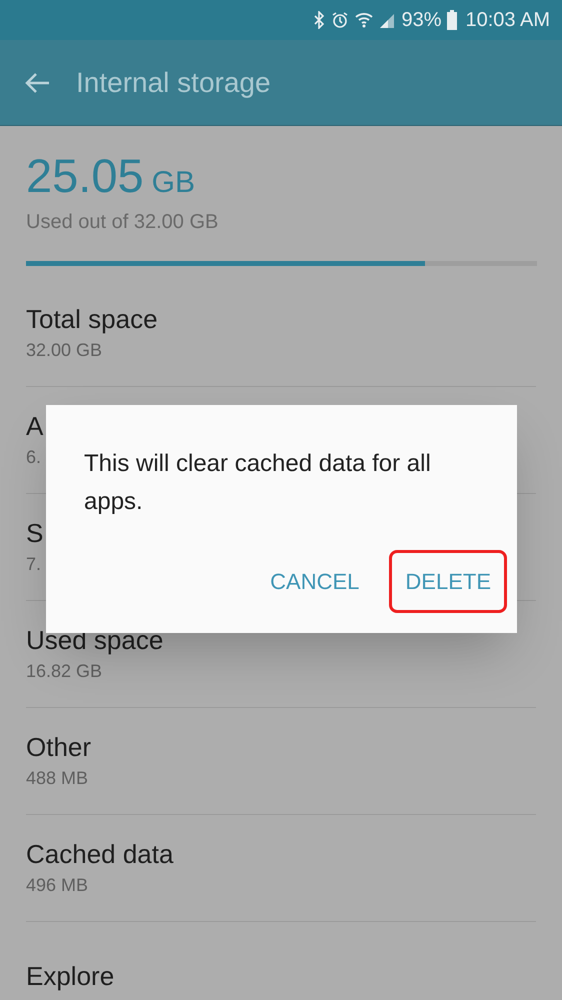 This screenshot has width=562, height=1000. What do you see at coordinates (85, 176) in the screenshot?
I see `used-amount: 25.05` at bounding box center [85, 176].